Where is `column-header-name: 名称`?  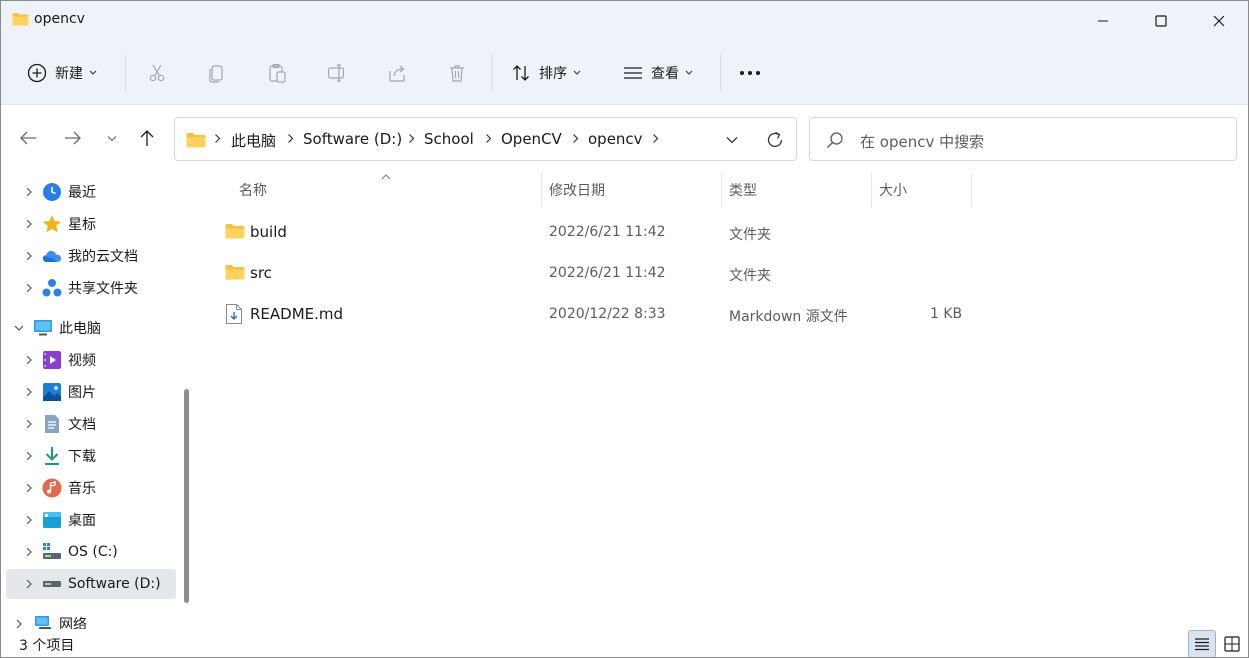
column-header-name: 名称 is located at coordinates (253, 190).